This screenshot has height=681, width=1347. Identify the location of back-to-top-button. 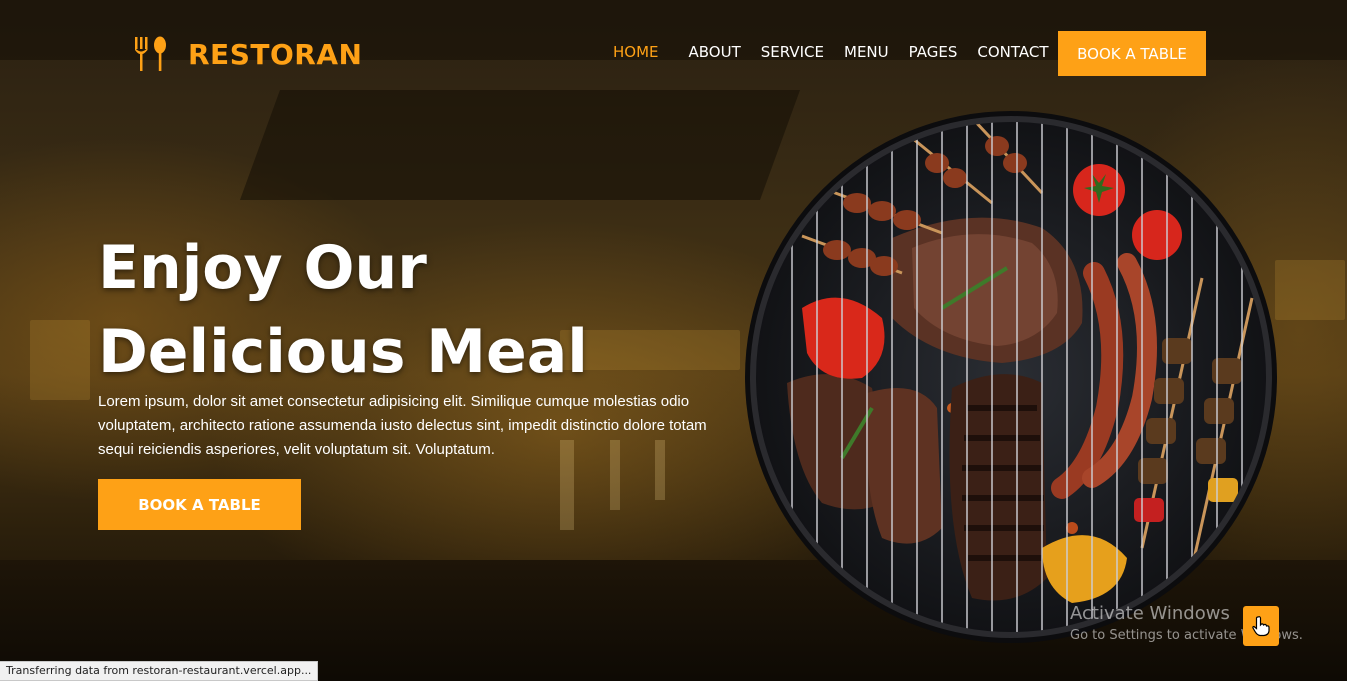
(1261, 626).